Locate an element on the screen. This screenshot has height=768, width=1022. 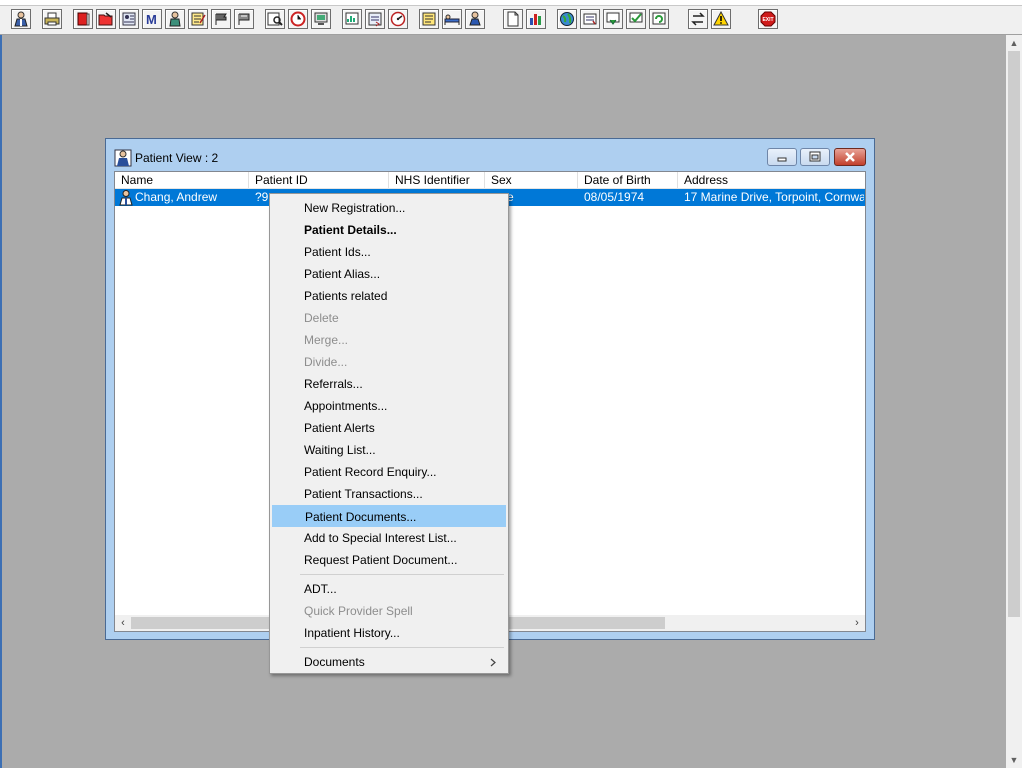
patient-row-icon is located at coordinates (126, 198).